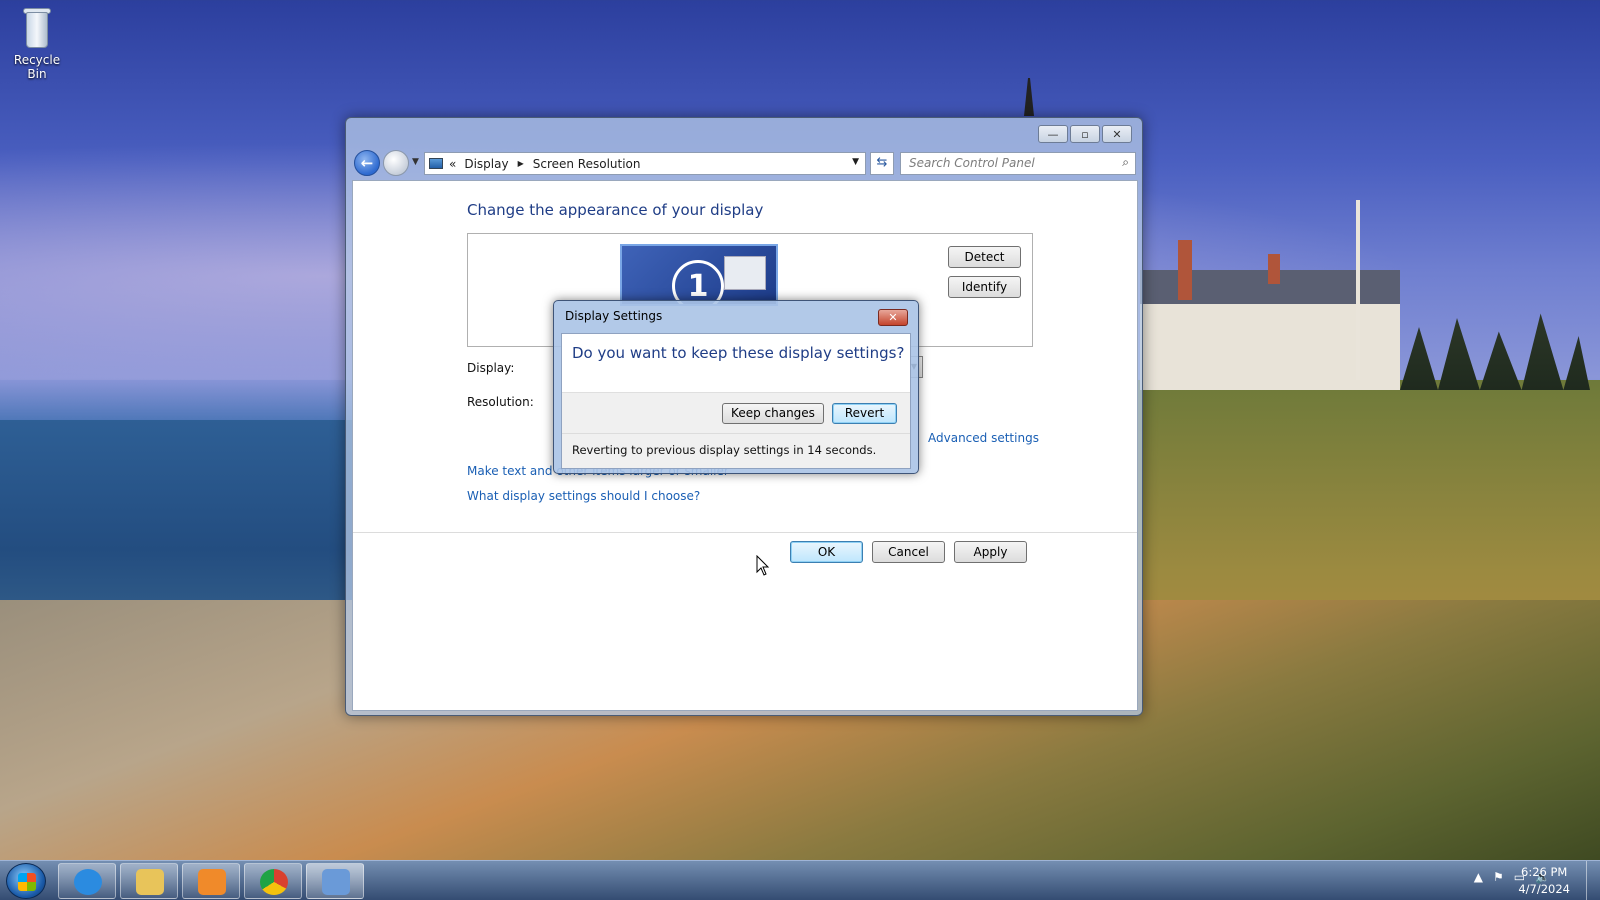  I want to click on taskbar-chrome, so click(273, 881).